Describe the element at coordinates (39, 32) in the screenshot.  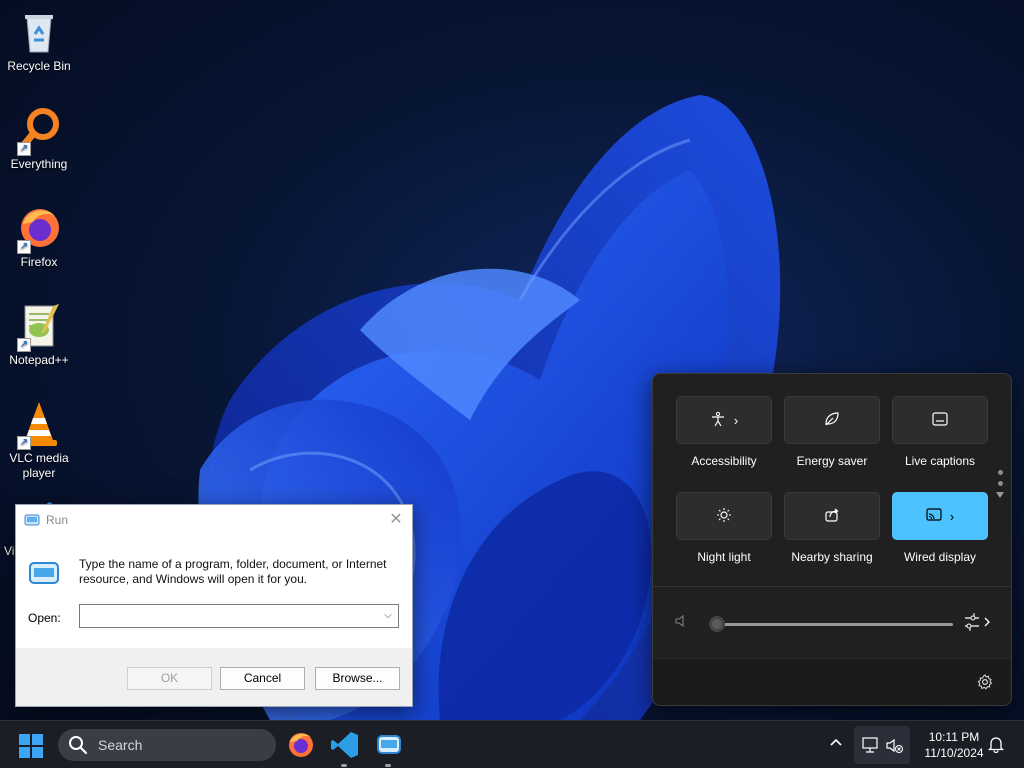
I see `recycle-bin-icon` at that location.